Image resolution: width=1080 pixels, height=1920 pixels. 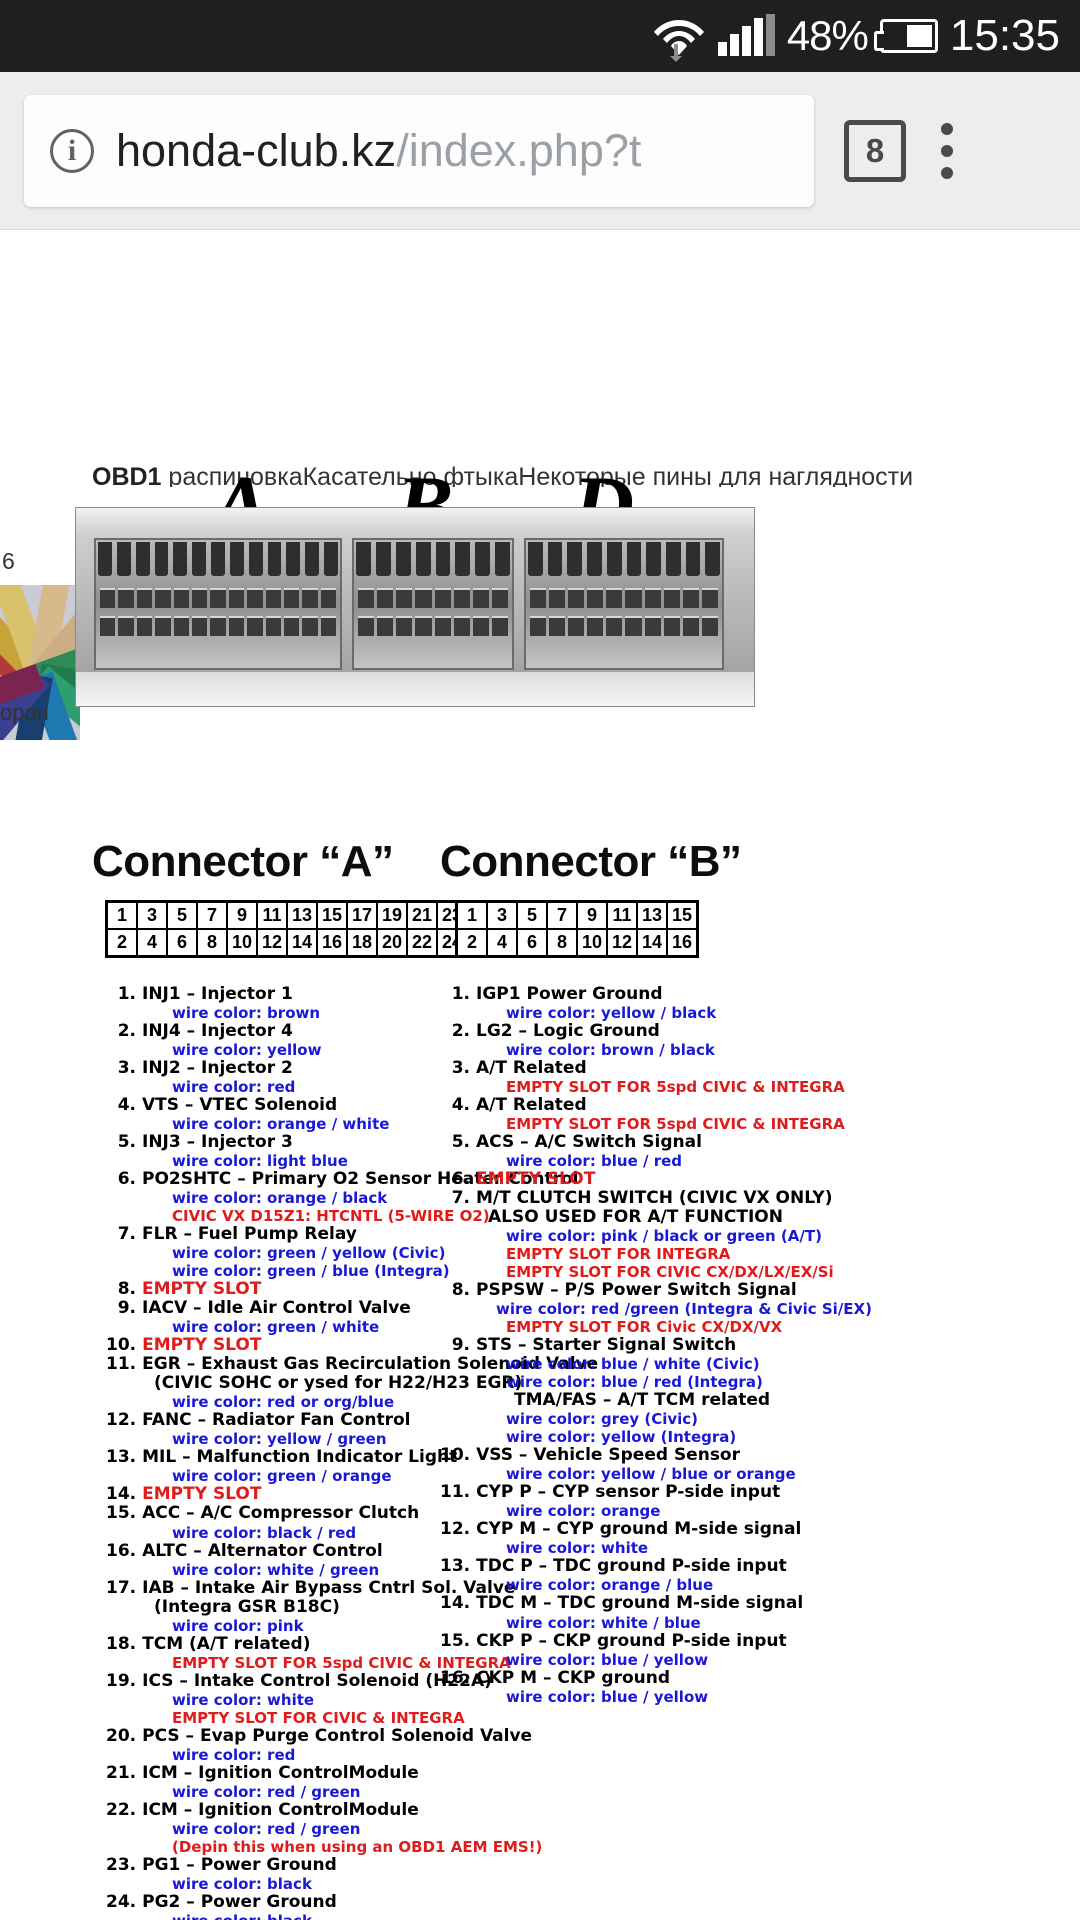 What do you see at coordinates (472, 915) in the screenshot?
I see `pin-number-cell: 1` at bounding box center [472, 915].